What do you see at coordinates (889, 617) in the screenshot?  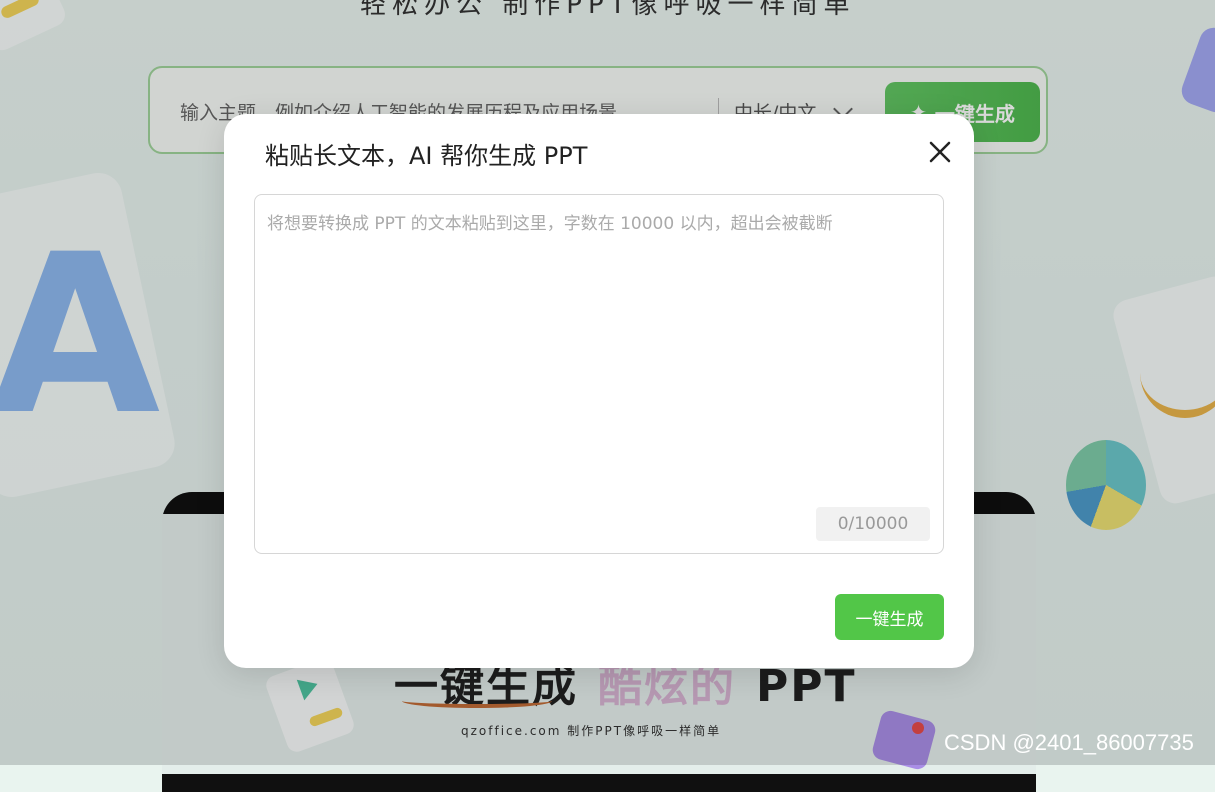 I see `generate-ppt-button: 一键生成` at bounding box center [889, 617].